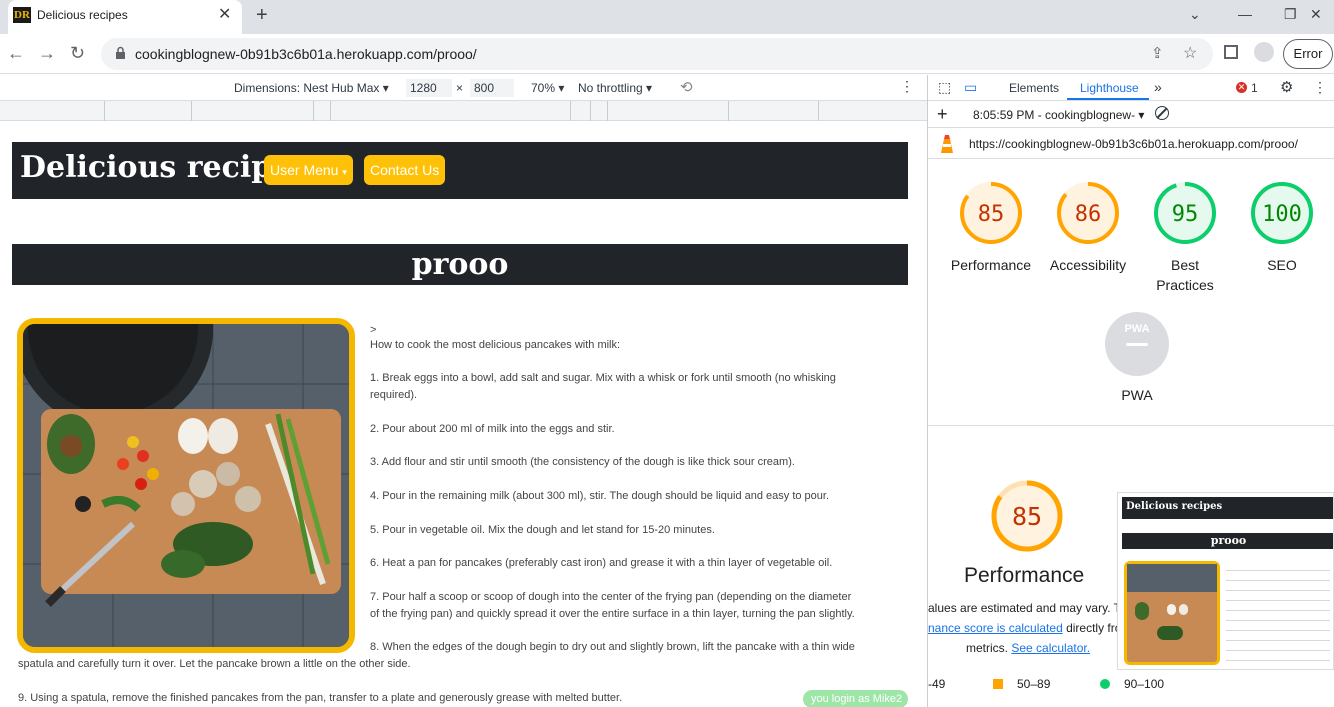 Image resolution: width=1334 pixels, height=707 pixels. I want to click on tab-title: Delicious recipes, so click(82, 15).